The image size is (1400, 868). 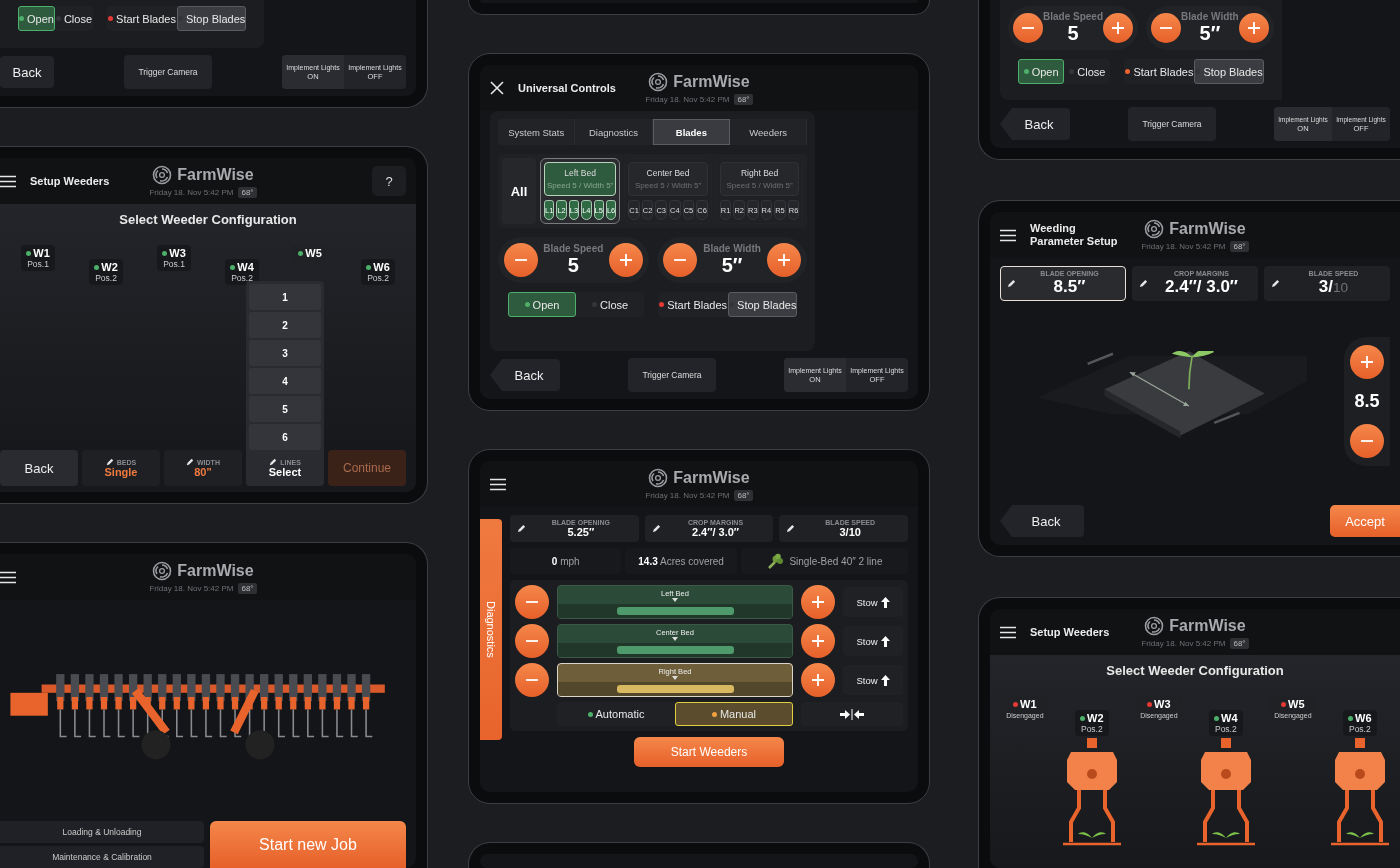 What do you see at coordinates (285, 297) in the screenshot?
I see `dropdown-option: 1` at bounding box center [285, 297].